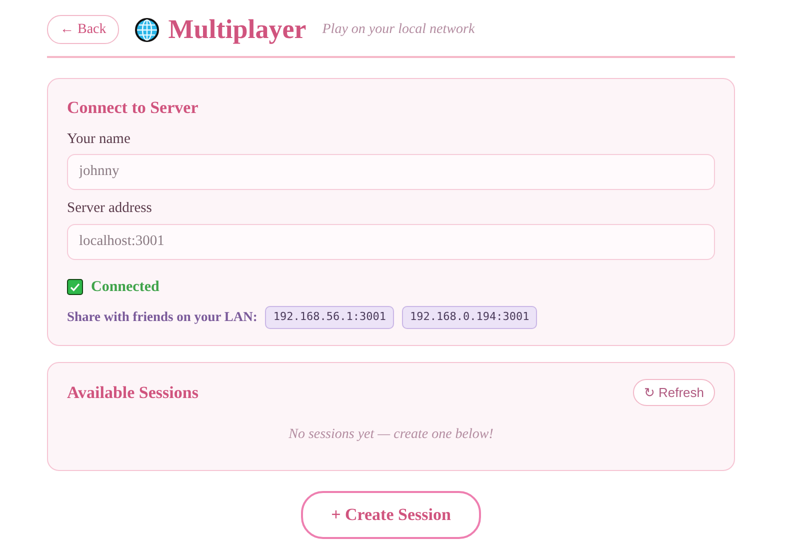 This screenshot has height=556, width=806. I want to click on page-subtitle: Play on your local network, so click(398, 30).